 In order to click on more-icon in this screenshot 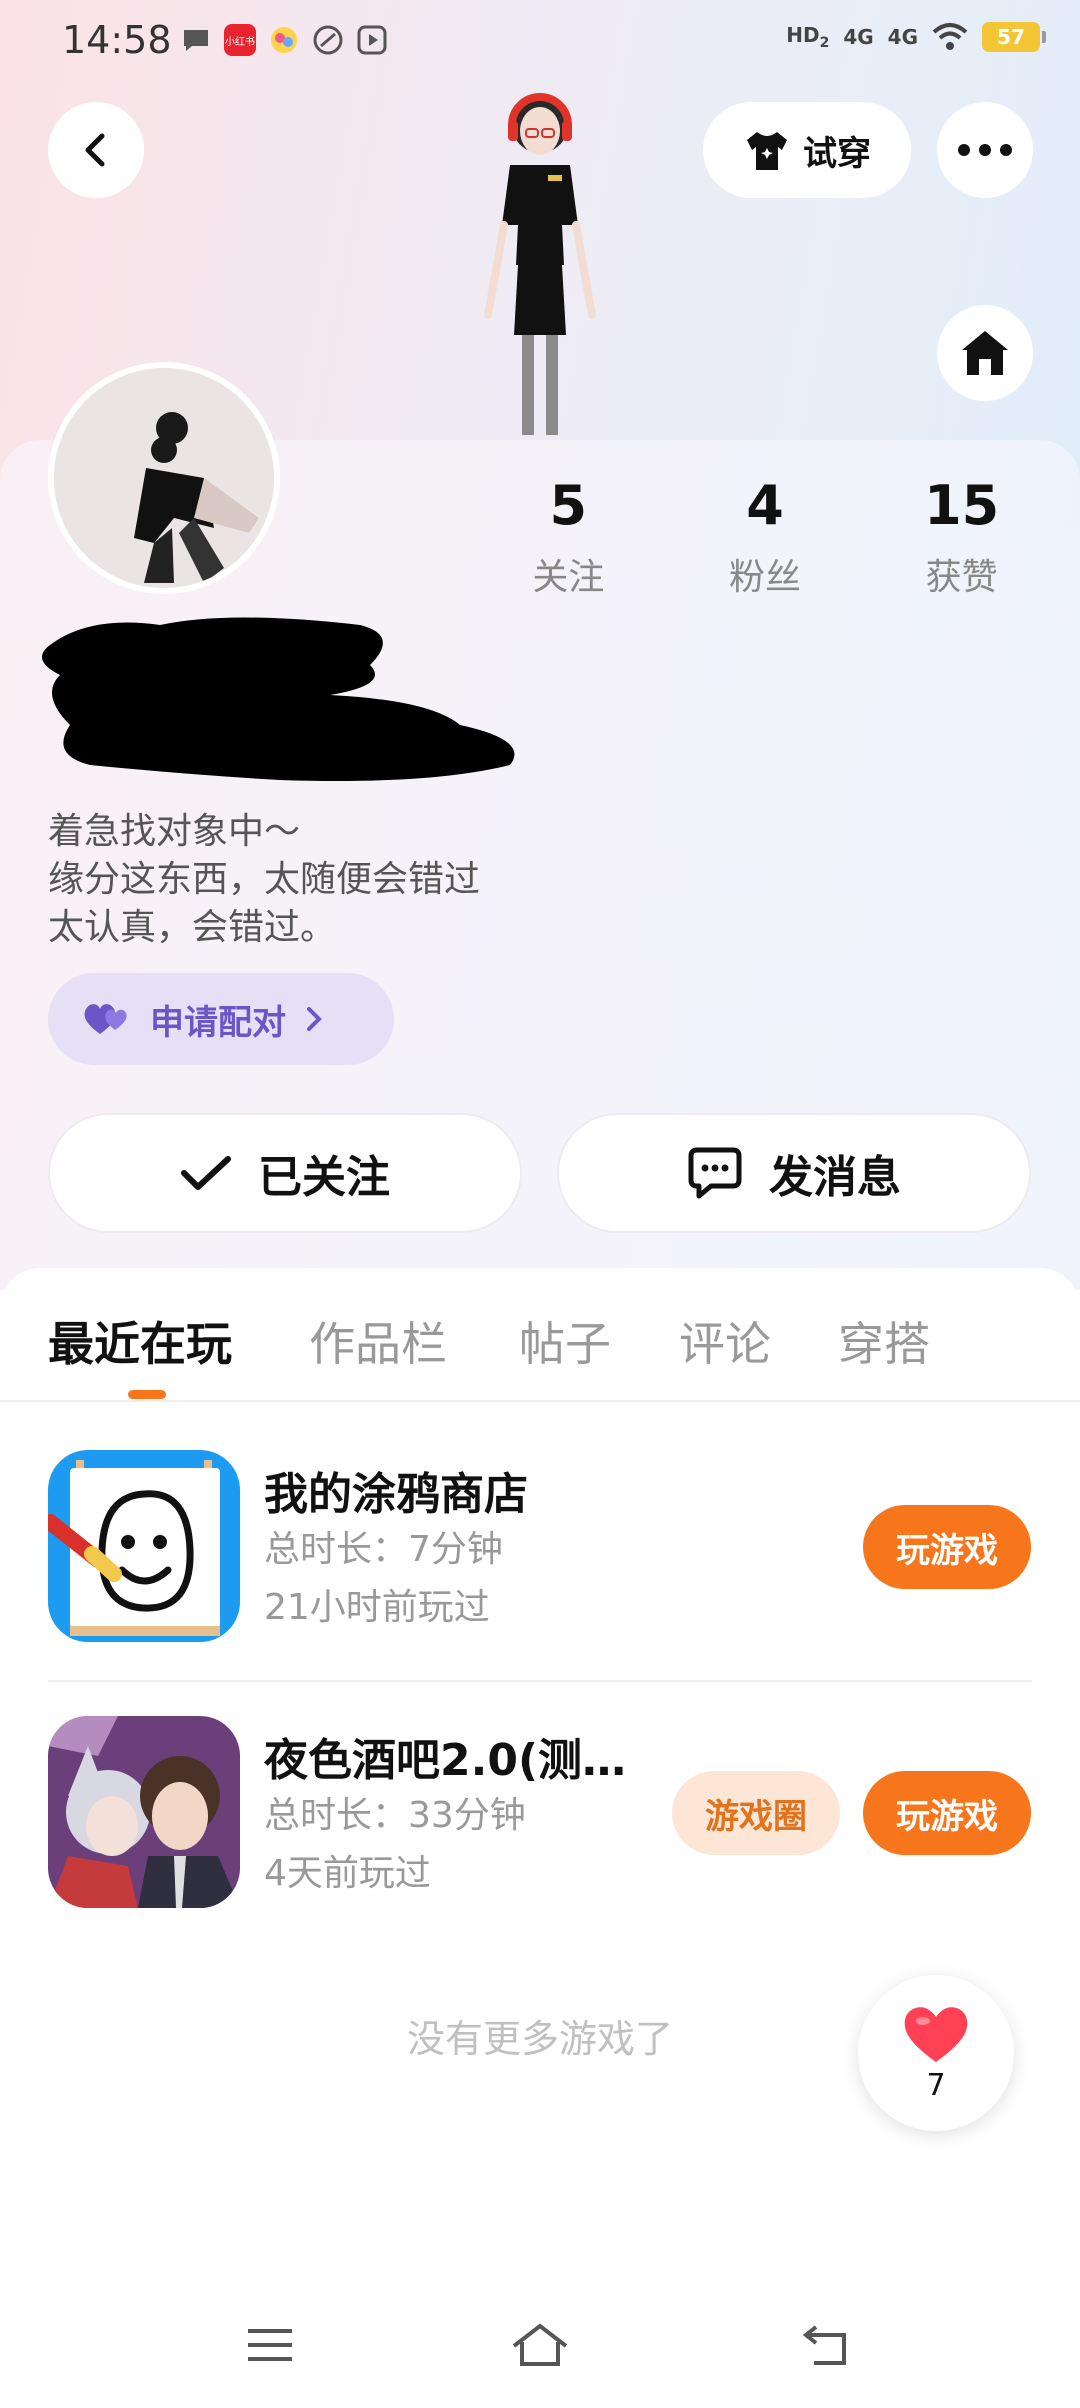, I will do `click(985, 150)`.